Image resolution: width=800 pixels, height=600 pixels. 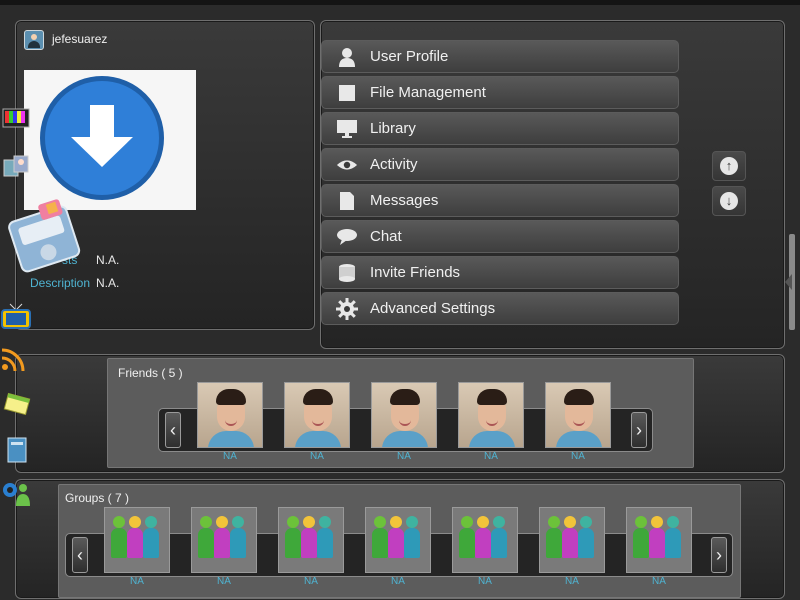 I want to click on posts-value: N.A., so click(x=108, y=260).